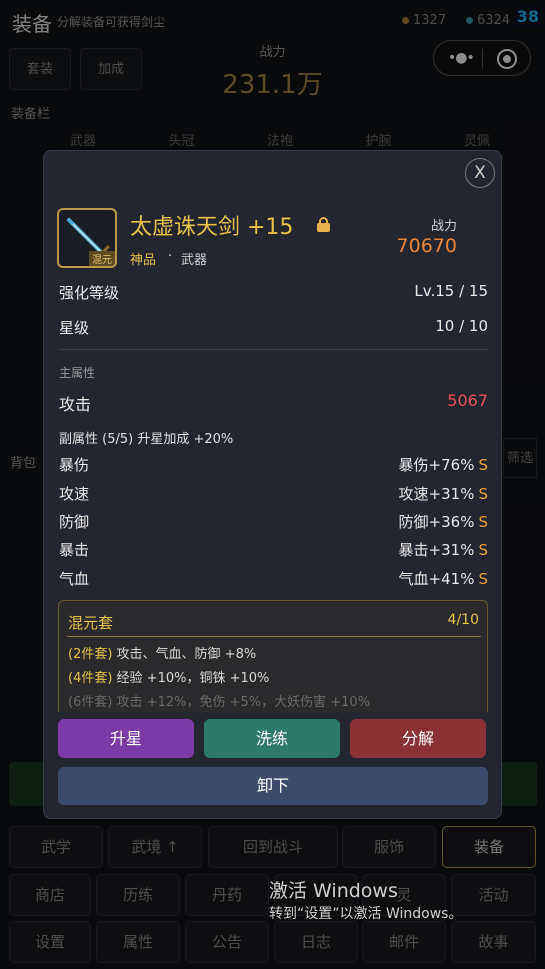 The width and height of the screenshot is (545, 969). Describe the element at coordinates (146, 439) in the screenshot. I see `sub-attr-header: 副属性 (5/5) 升星加成 +20%` at that location.